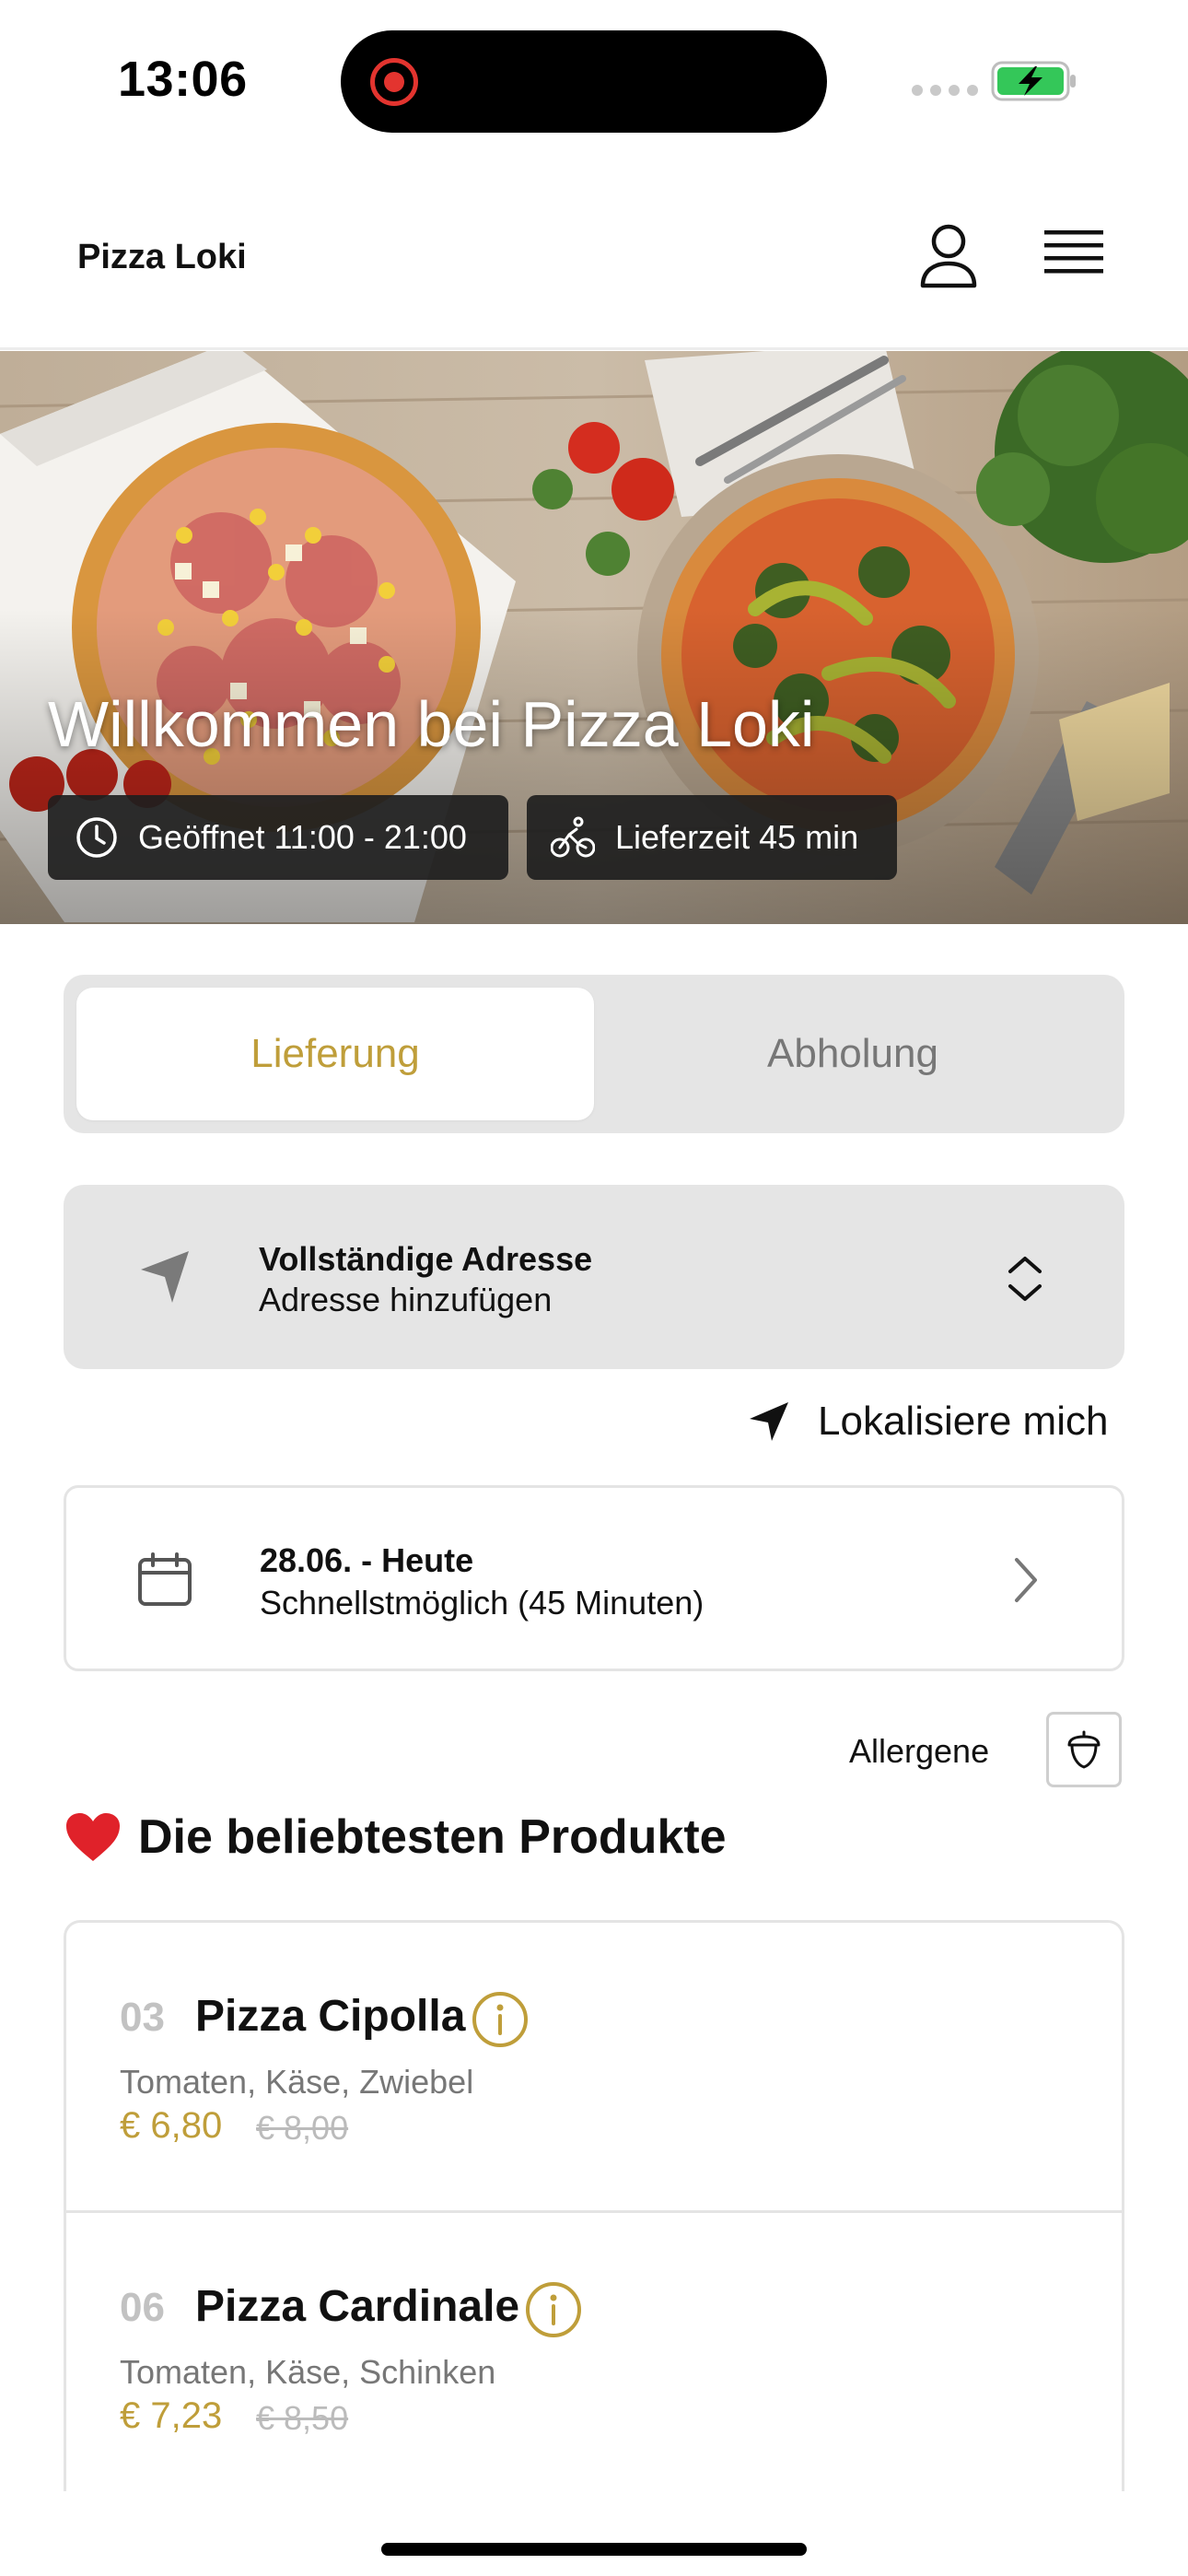  What do you see at coordinates (330, 2016) in the screenshot?
I see `product-name: Pizza Cipolla` at bounding box center [330, 2016].